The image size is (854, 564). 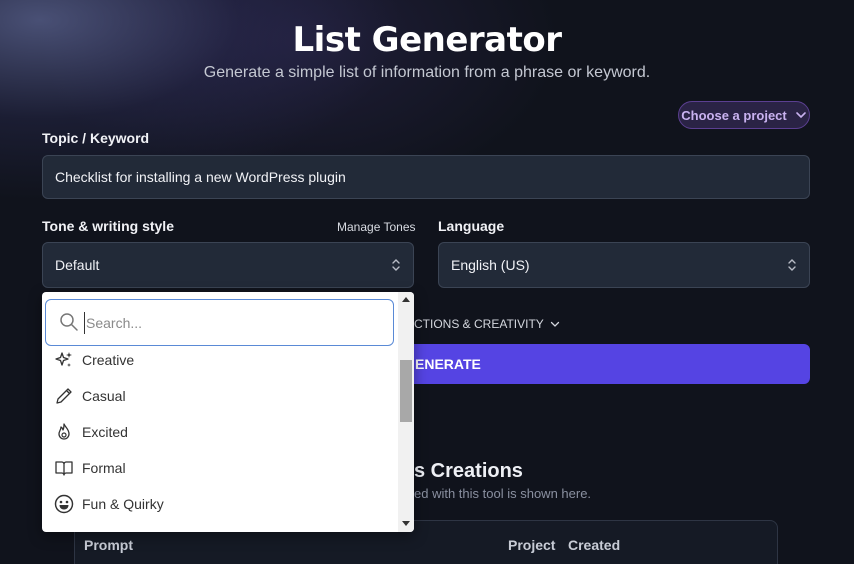 What do you see at coordinates (734, 115) in the screenshot?
I see `choose-project-label: Choose a project` at bounding box center [734, 115].